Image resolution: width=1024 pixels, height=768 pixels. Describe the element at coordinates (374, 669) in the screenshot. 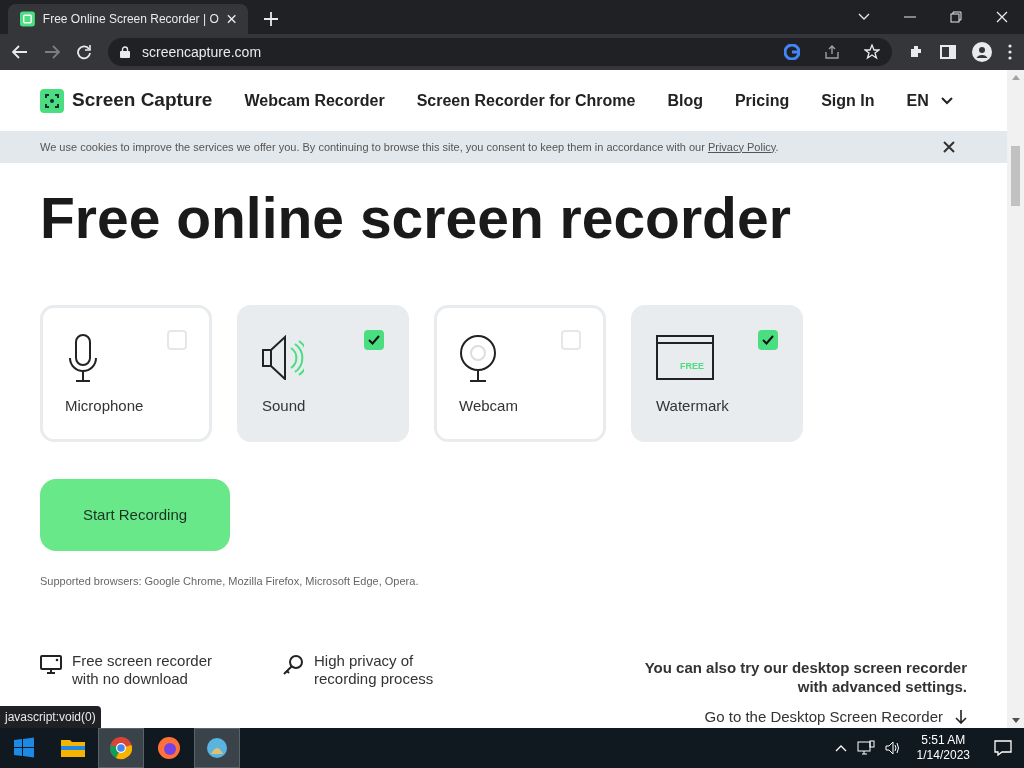

I see `feature-text: High privacy of recording process` at that location.